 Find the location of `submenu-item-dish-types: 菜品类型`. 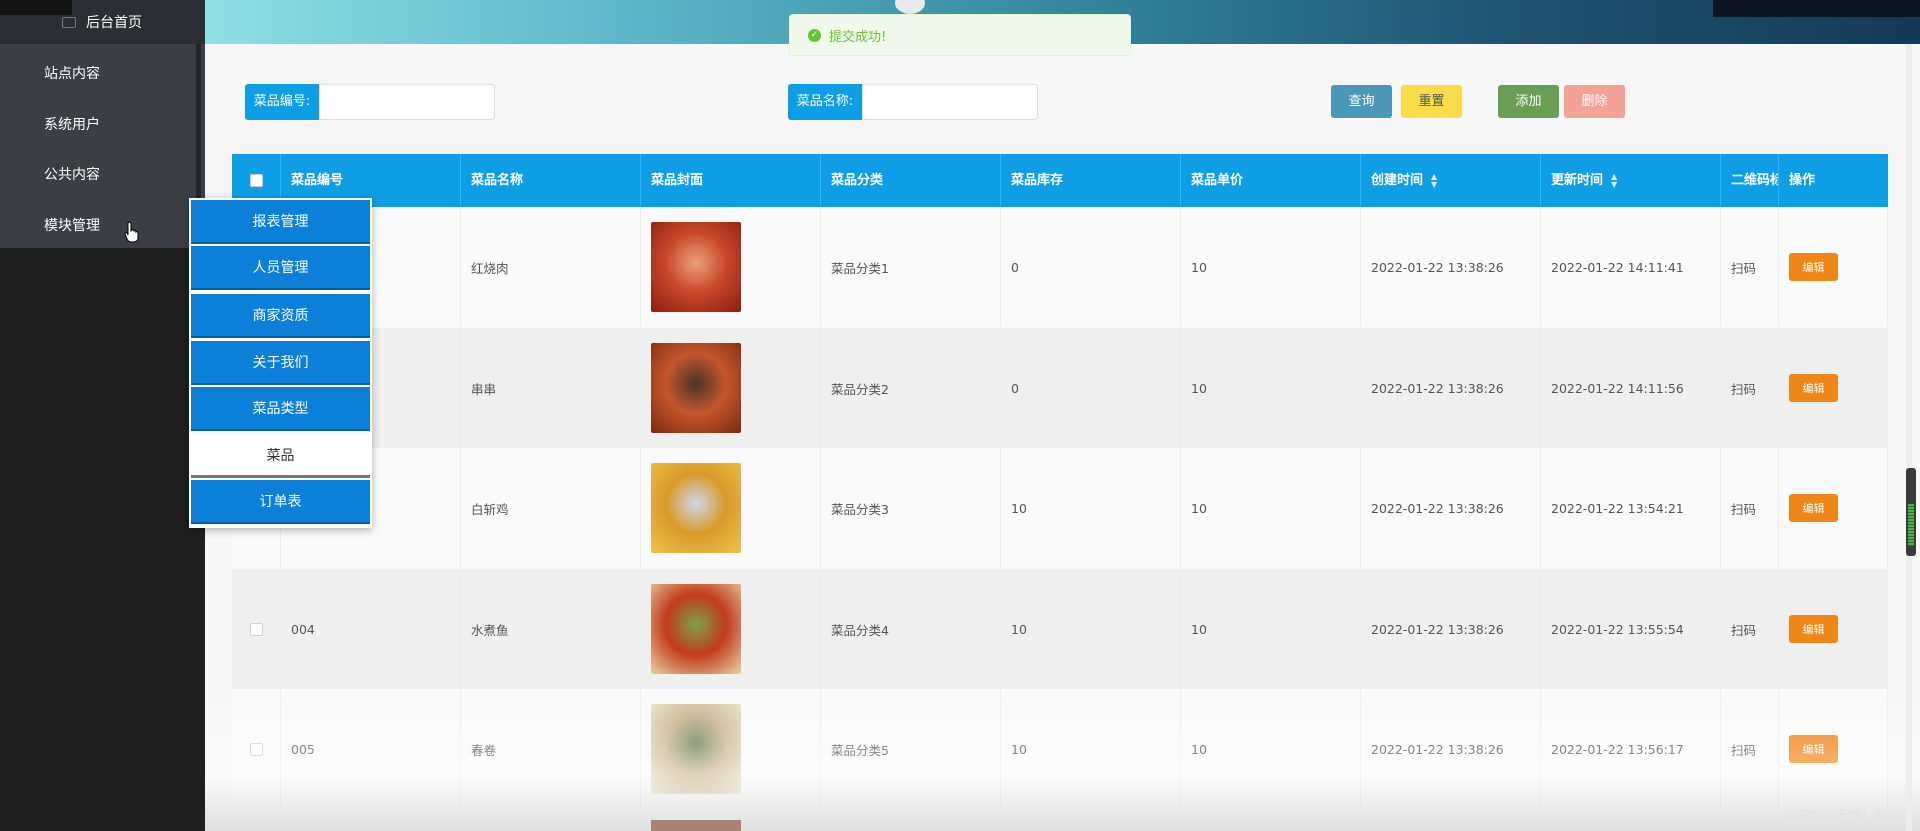

submenu-item-dish-types: 菜品类型 is located at coordinates (280, 409).